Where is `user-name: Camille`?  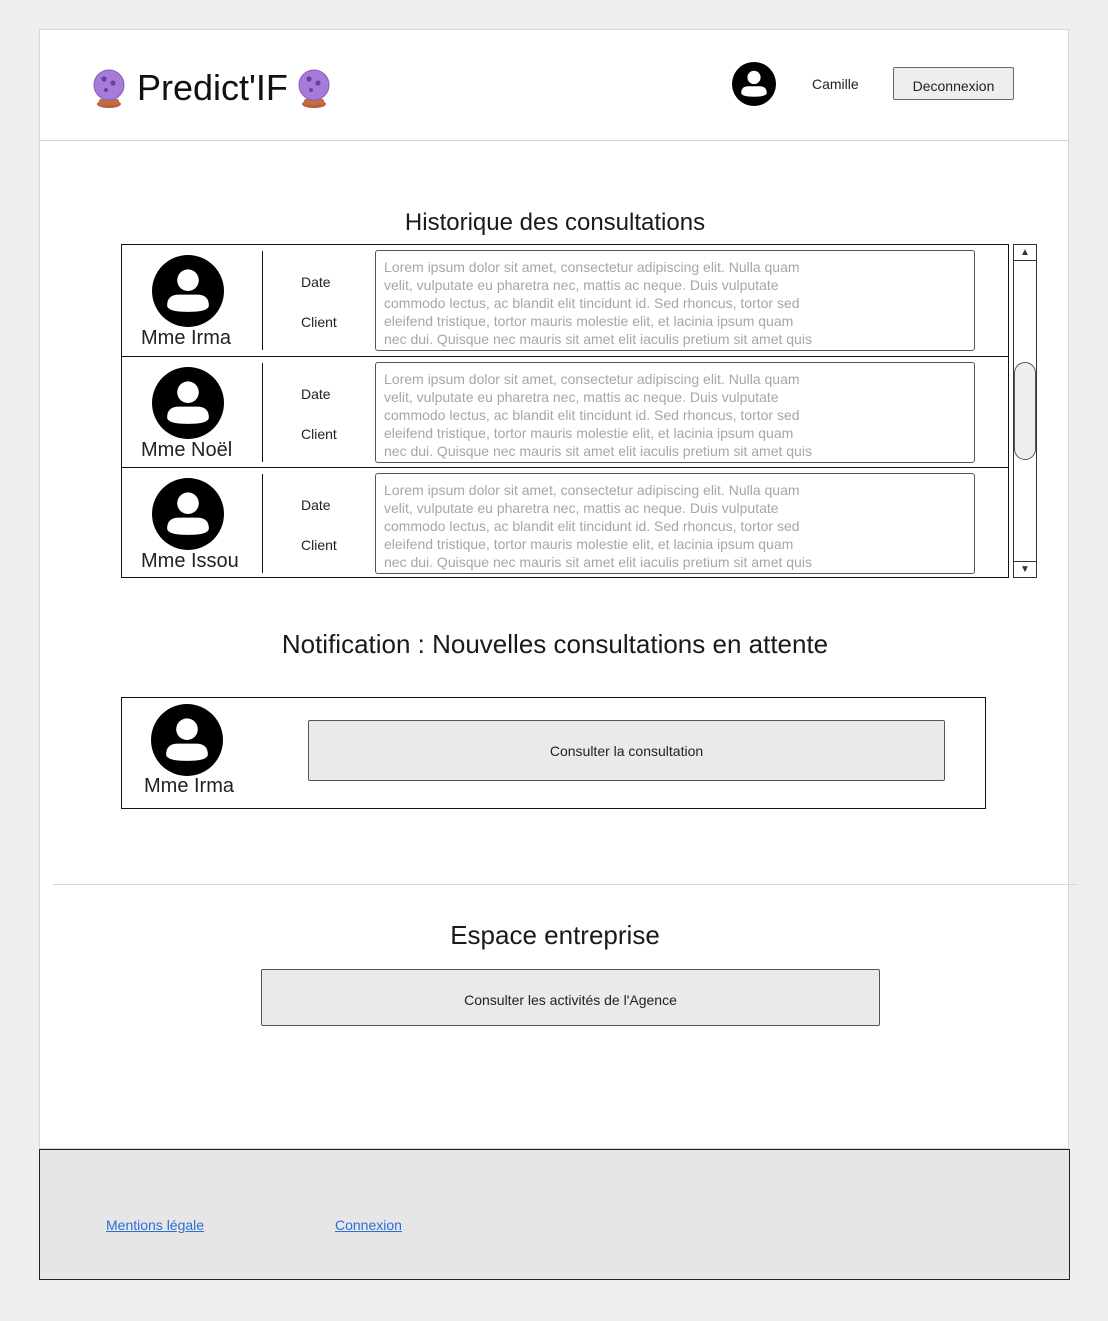 user-name: Camille is located at coordinates (835, 84).